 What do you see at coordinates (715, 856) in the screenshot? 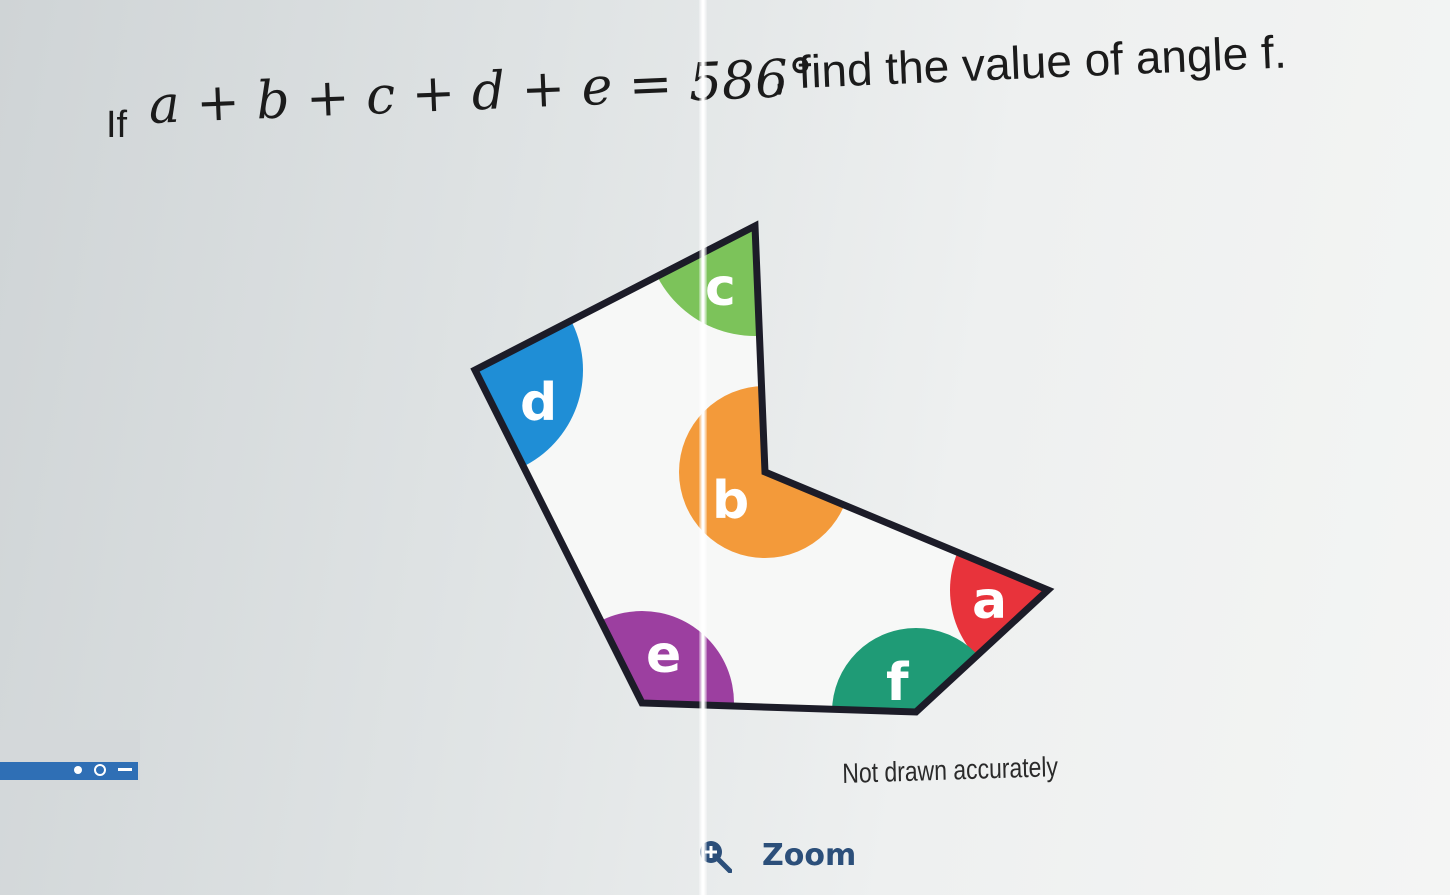
I see `zoom-in-icon` at bounding box center [715, 856].